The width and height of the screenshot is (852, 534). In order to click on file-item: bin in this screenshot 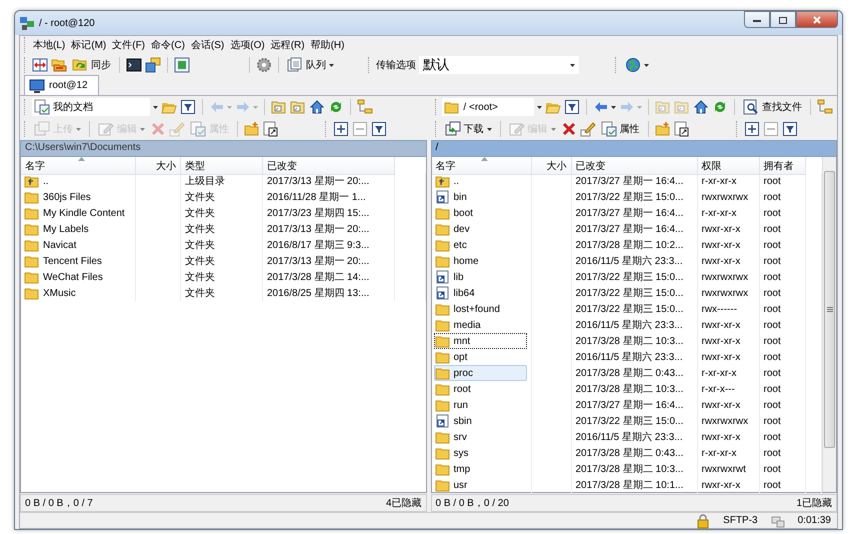, I will do `click(480, 197)`.